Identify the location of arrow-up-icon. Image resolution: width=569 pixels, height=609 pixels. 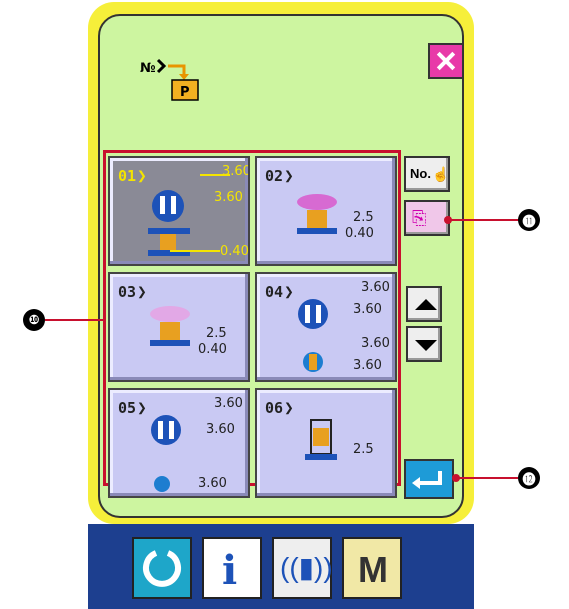
(426, 304).